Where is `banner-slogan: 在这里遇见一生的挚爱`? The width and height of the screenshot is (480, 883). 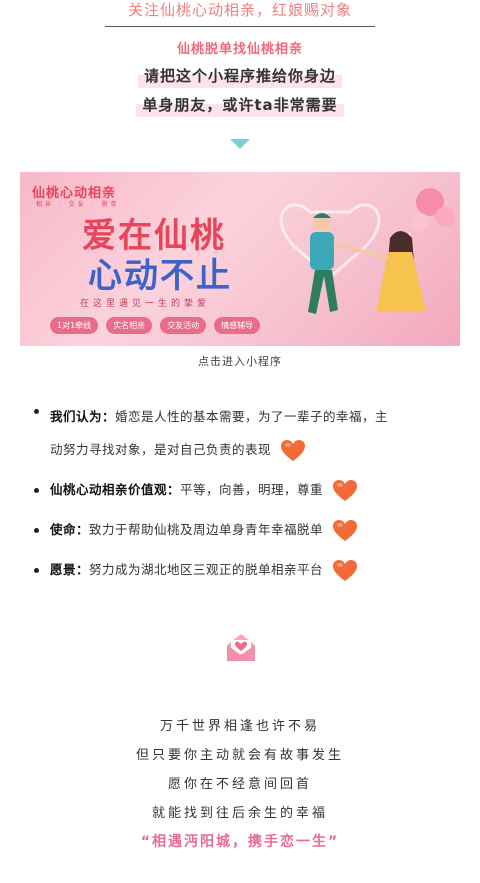
banner-slogan: 在这里遇见一生的挚爱 is located at coordinates (145, 304).